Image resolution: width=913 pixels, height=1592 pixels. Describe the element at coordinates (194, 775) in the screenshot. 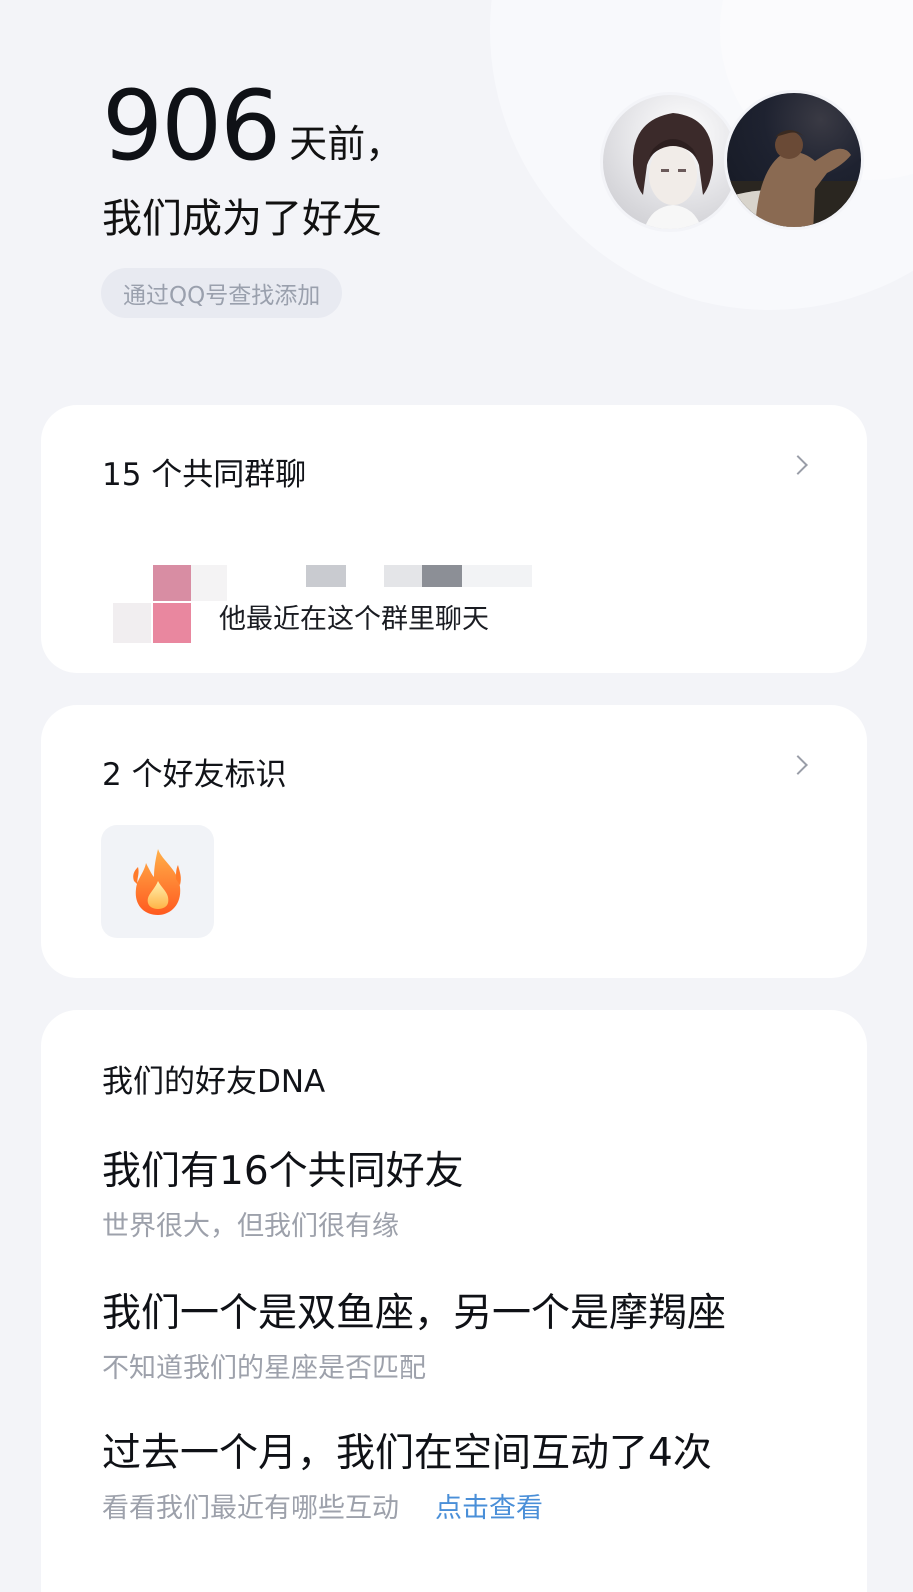

I see `friend-badges-title: 2 个好友标识` at that location.